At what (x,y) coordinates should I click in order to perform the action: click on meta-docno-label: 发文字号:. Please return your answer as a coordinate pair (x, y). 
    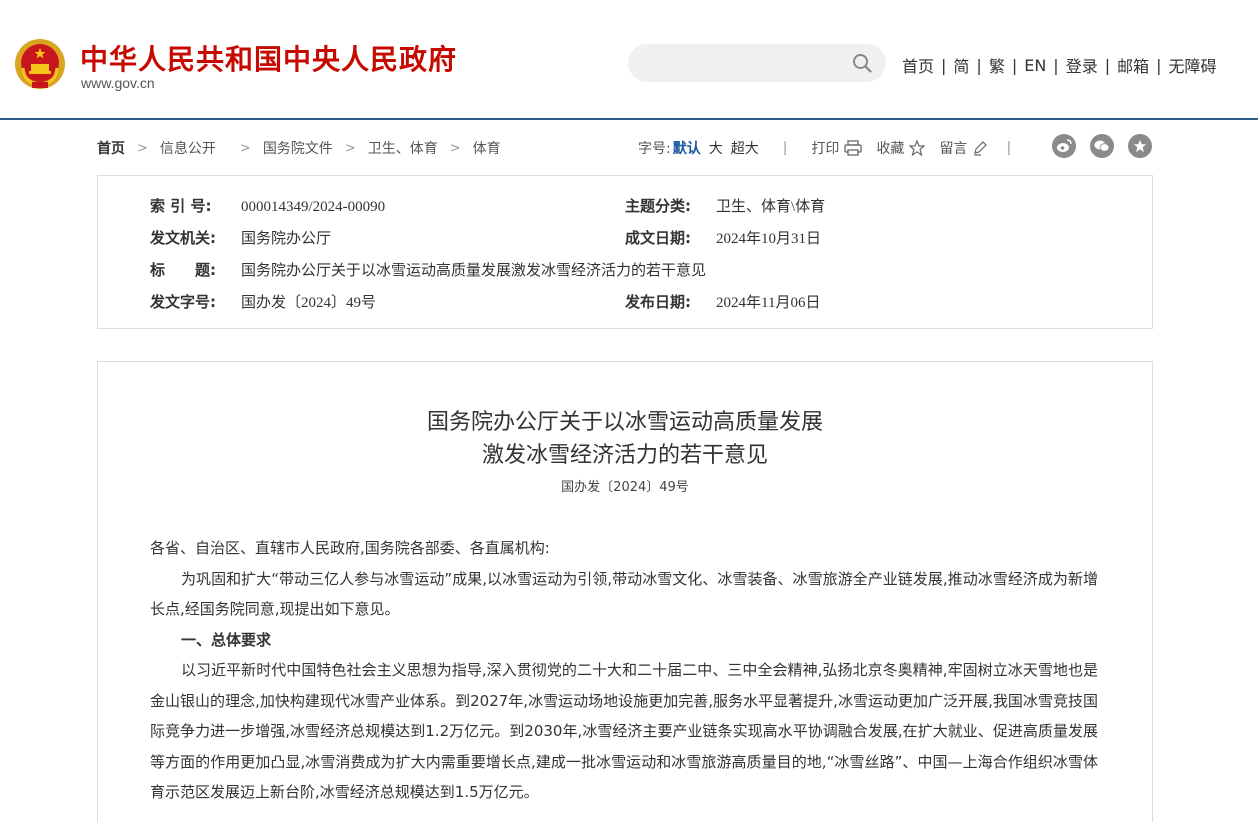
    Looking at the image, I should click on (183, 302).